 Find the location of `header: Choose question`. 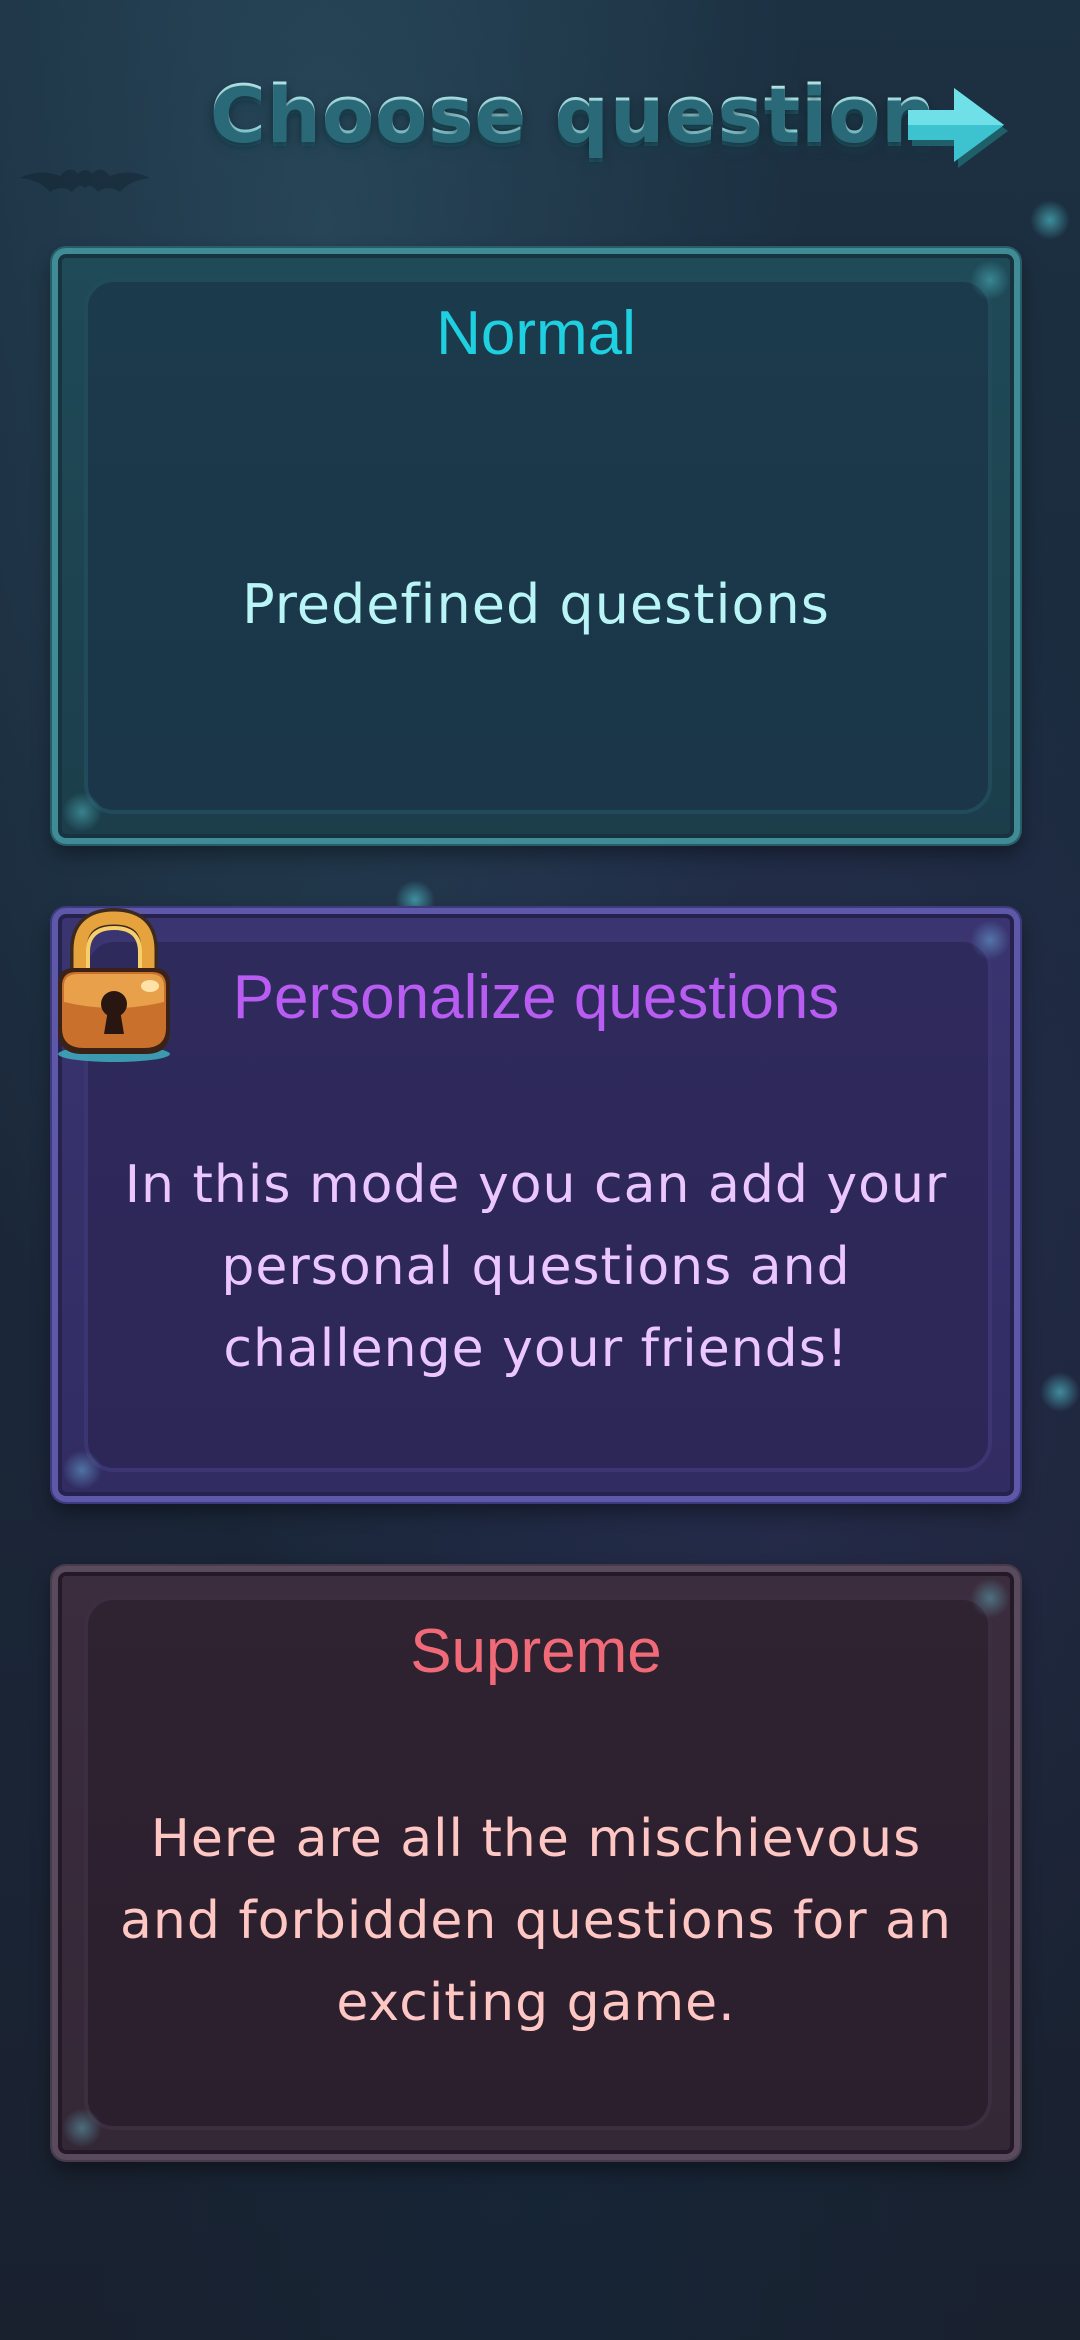

header: Choose question is located at coordinates (540, 120).